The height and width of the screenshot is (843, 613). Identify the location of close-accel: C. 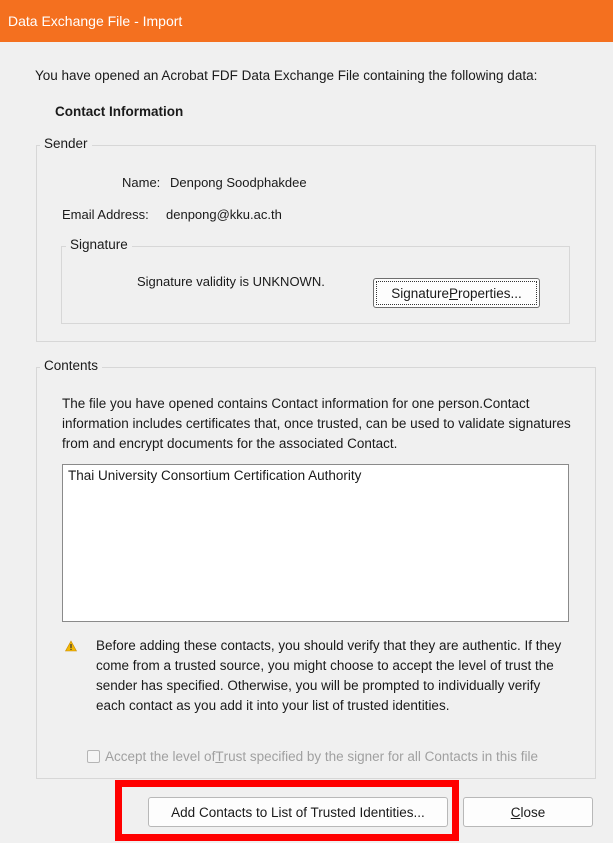
(515, 812).